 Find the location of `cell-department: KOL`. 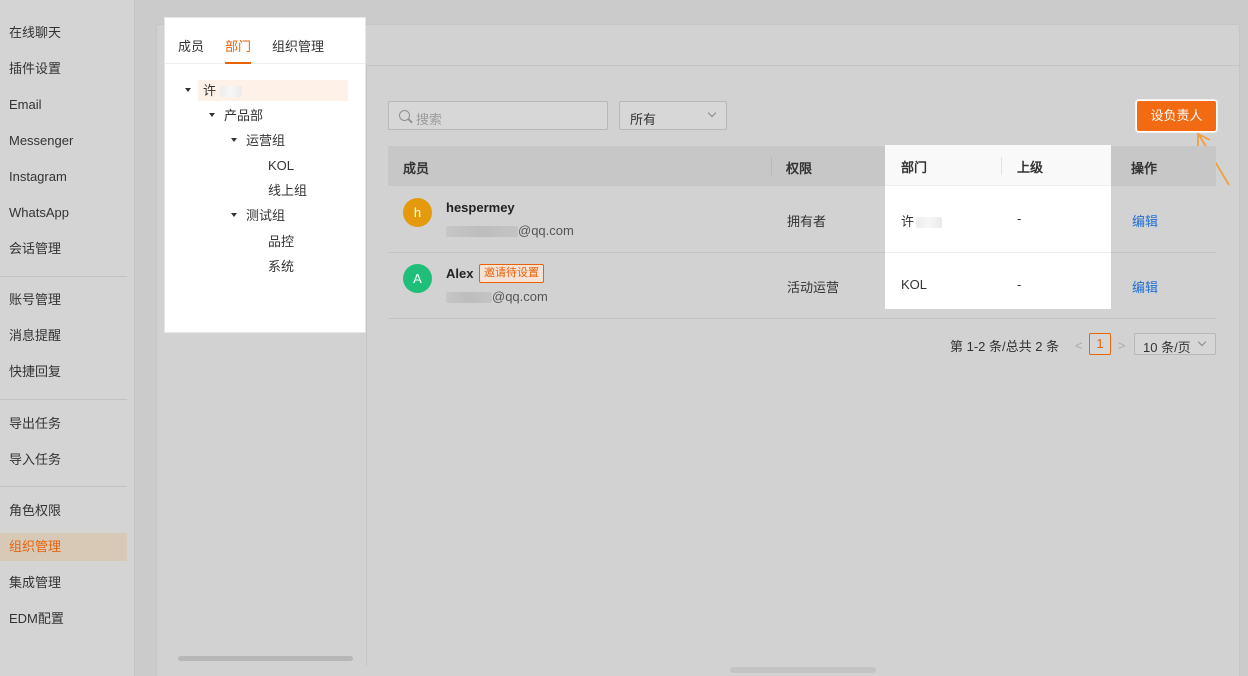

cell-department: KOL is located at coordinates (914, 284).